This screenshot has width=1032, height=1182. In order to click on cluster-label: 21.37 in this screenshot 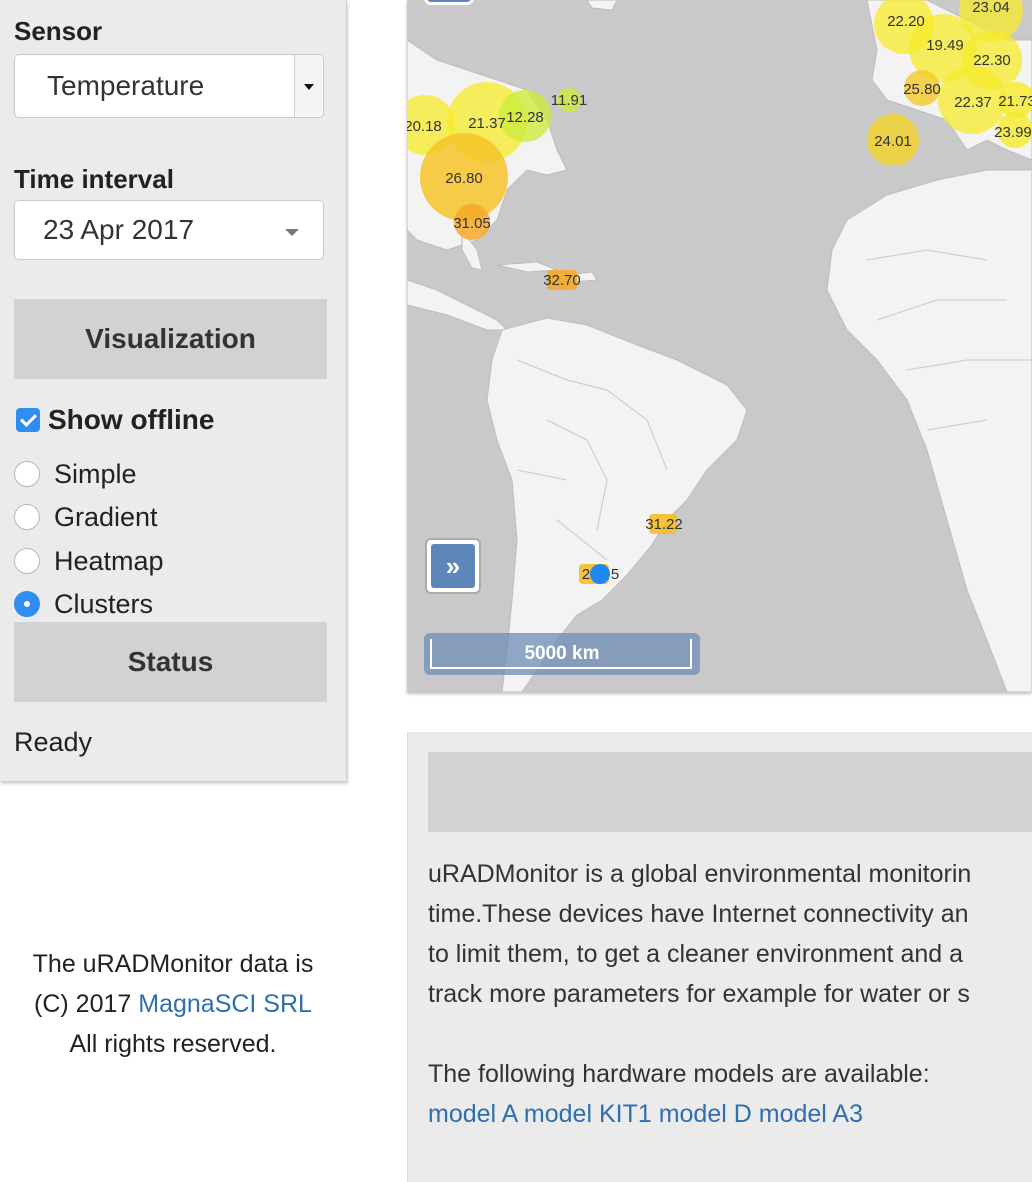, I will do `click(487, 123)`.